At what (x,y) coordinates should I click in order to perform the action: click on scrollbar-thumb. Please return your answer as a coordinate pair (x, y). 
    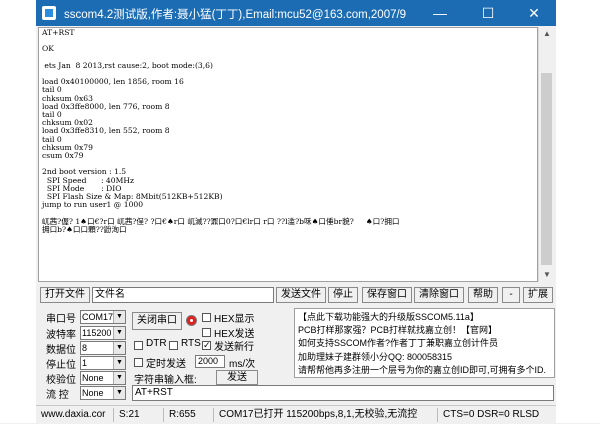
    Looking at the image, I should click on (546, 169).